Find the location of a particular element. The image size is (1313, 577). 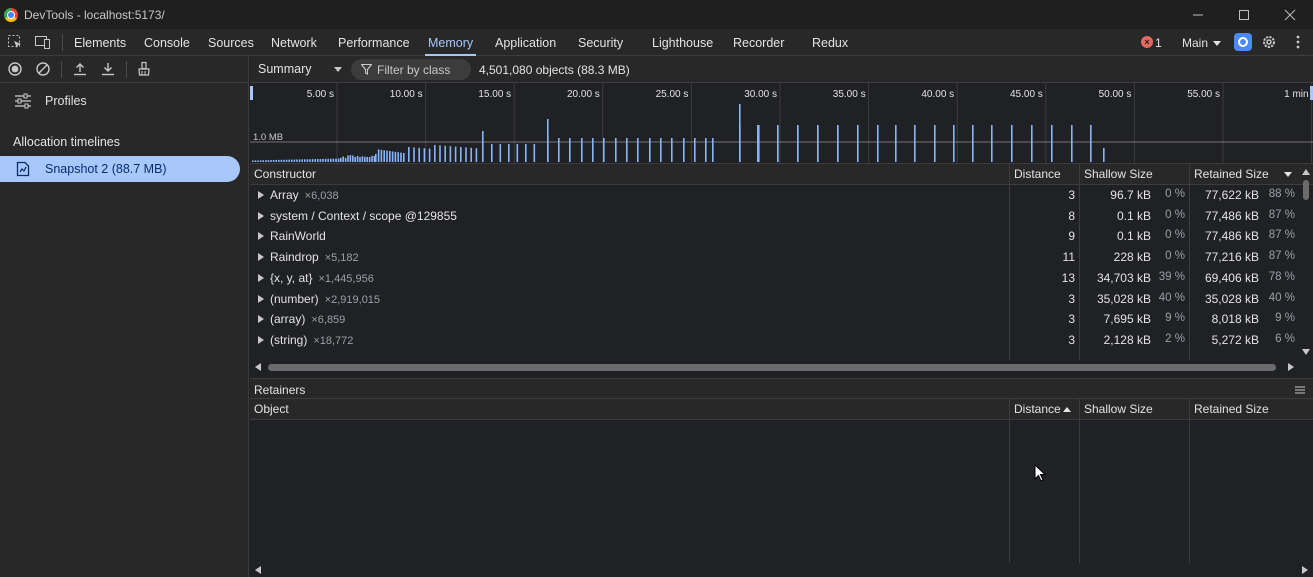

error-icon: × is located at coordinates (1147, 42).